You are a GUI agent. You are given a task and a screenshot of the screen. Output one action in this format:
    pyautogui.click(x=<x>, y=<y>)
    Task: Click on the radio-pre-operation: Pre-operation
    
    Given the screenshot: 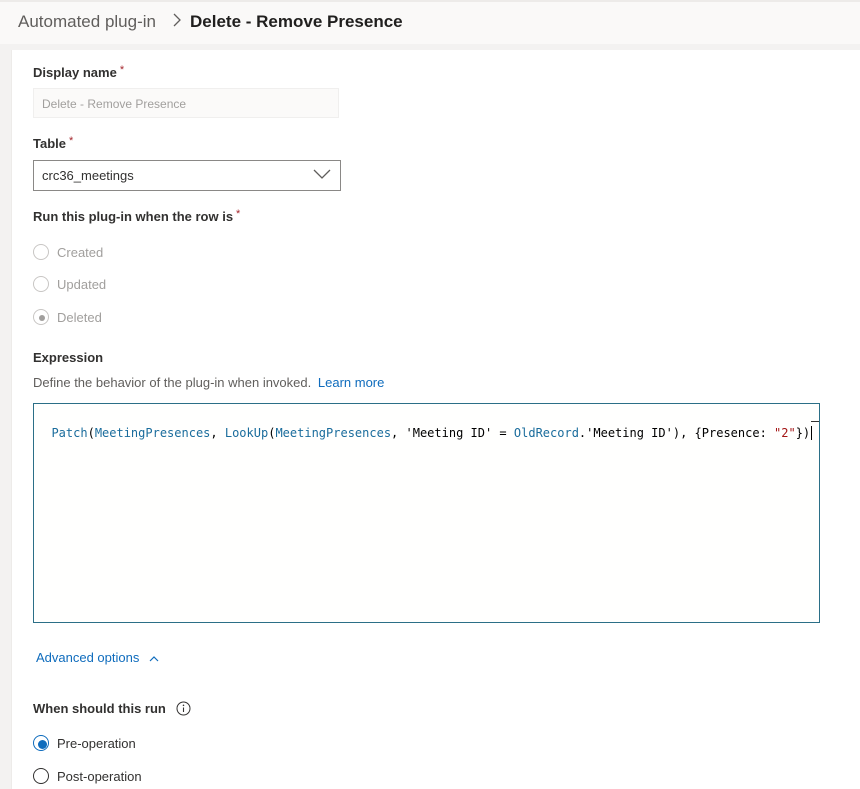 What is the action you would take?
    pyautogui.click(x=84, y=743)
    